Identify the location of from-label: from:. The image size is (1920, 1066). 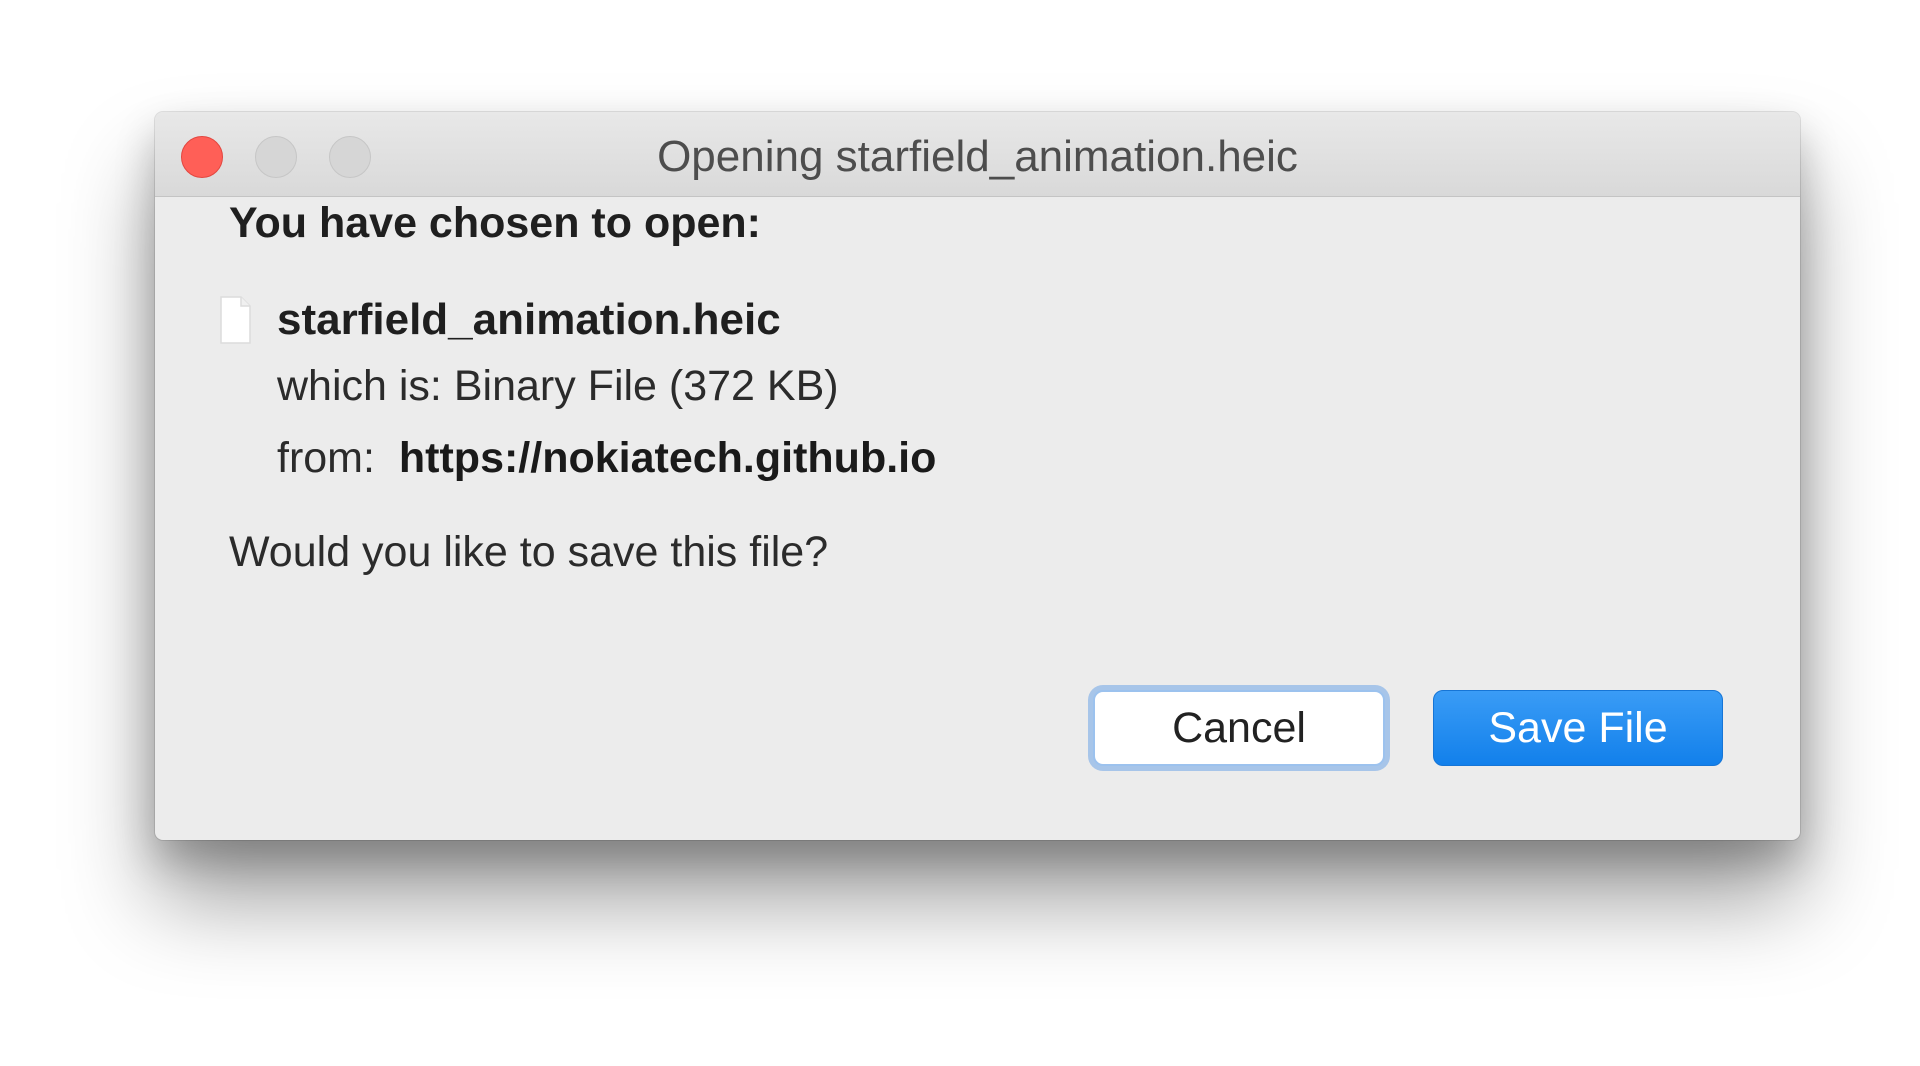
(326, 458).